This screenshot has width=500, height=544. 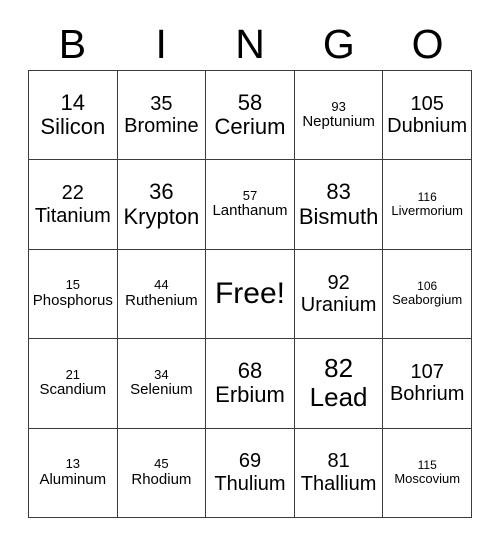 I want to click on bingo-cell: 106 Seaborgium, so click(x=427, y=294).